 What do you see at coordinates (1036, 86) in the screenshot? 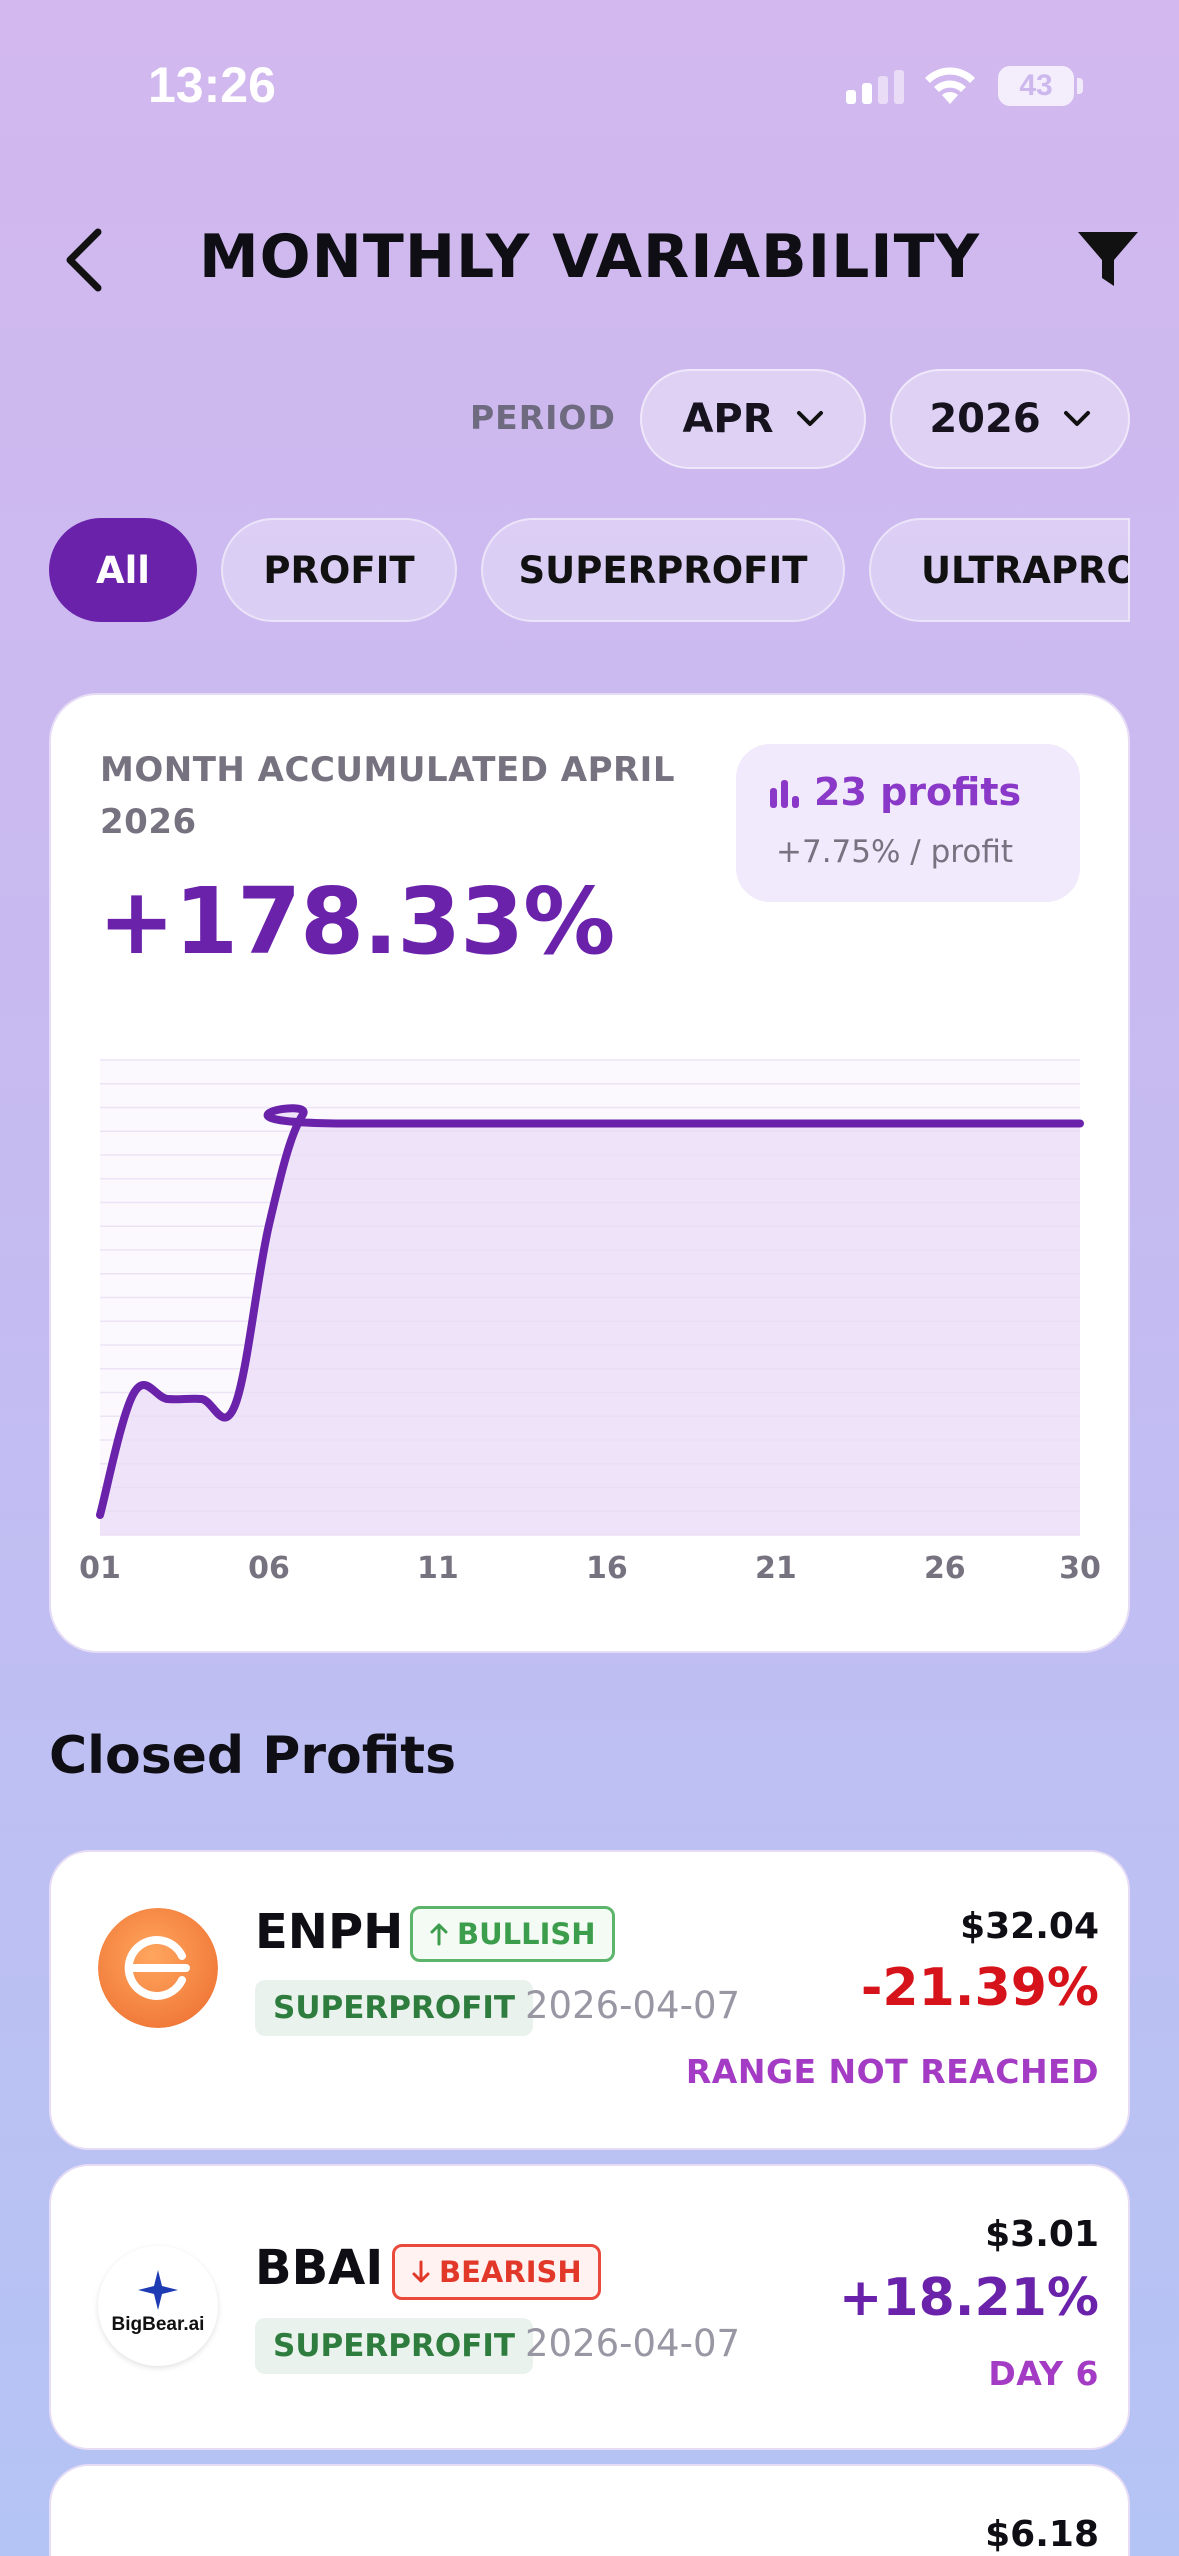
I see `battery-icon: 43` at bounding box center [1036, 86].